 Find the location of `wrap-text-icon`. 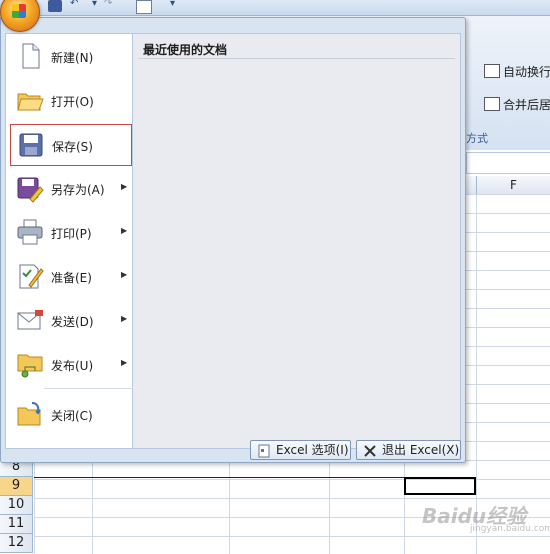

wrap-text-icon is located at coordinates (492, 71).